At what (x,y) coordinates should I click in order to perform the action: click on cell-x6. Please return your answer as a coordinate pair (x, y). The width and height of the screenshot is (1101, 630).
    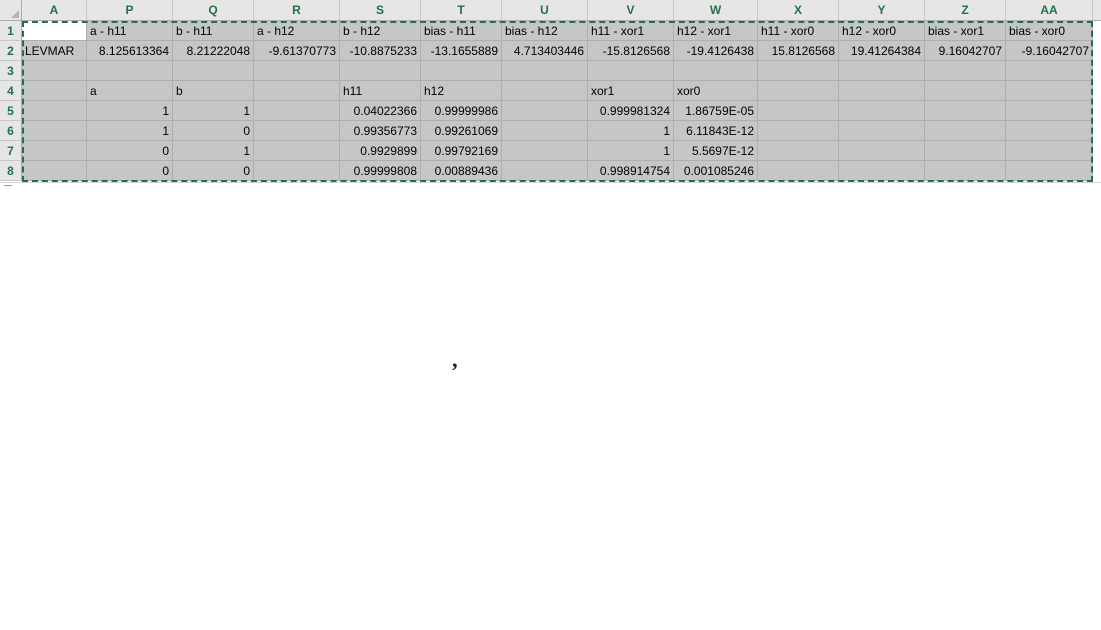
    Looking at the image, I should click on (798, 131).